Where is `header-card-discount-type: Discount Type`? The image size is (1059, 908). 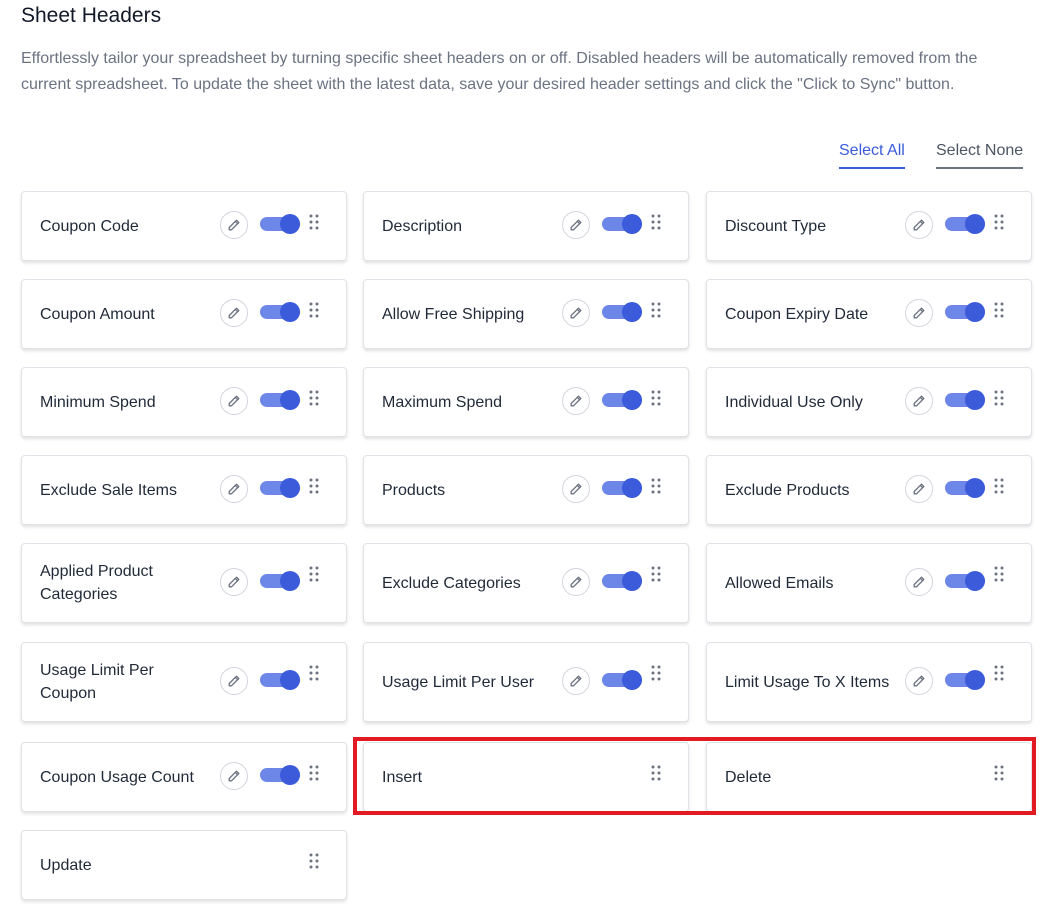 header-card-discount-type: Discount Type is located at coordinates (869, 226).